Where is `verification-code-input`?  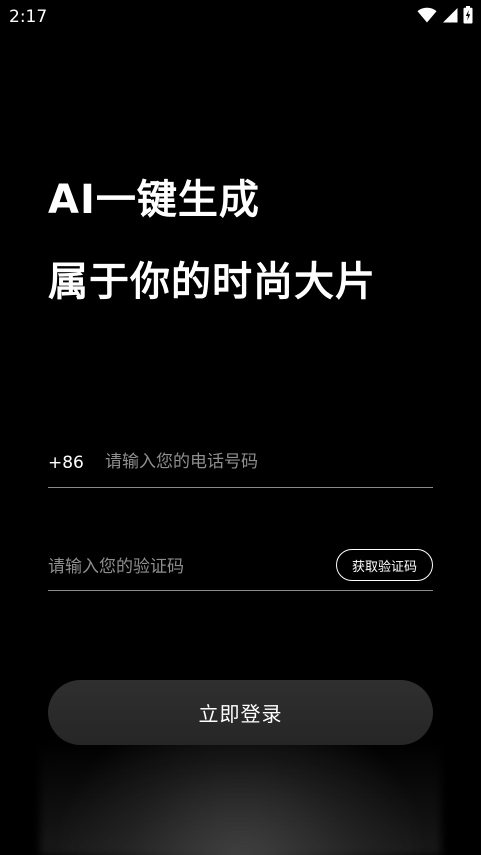 verification-code-input is located at coordinates (183, 567).